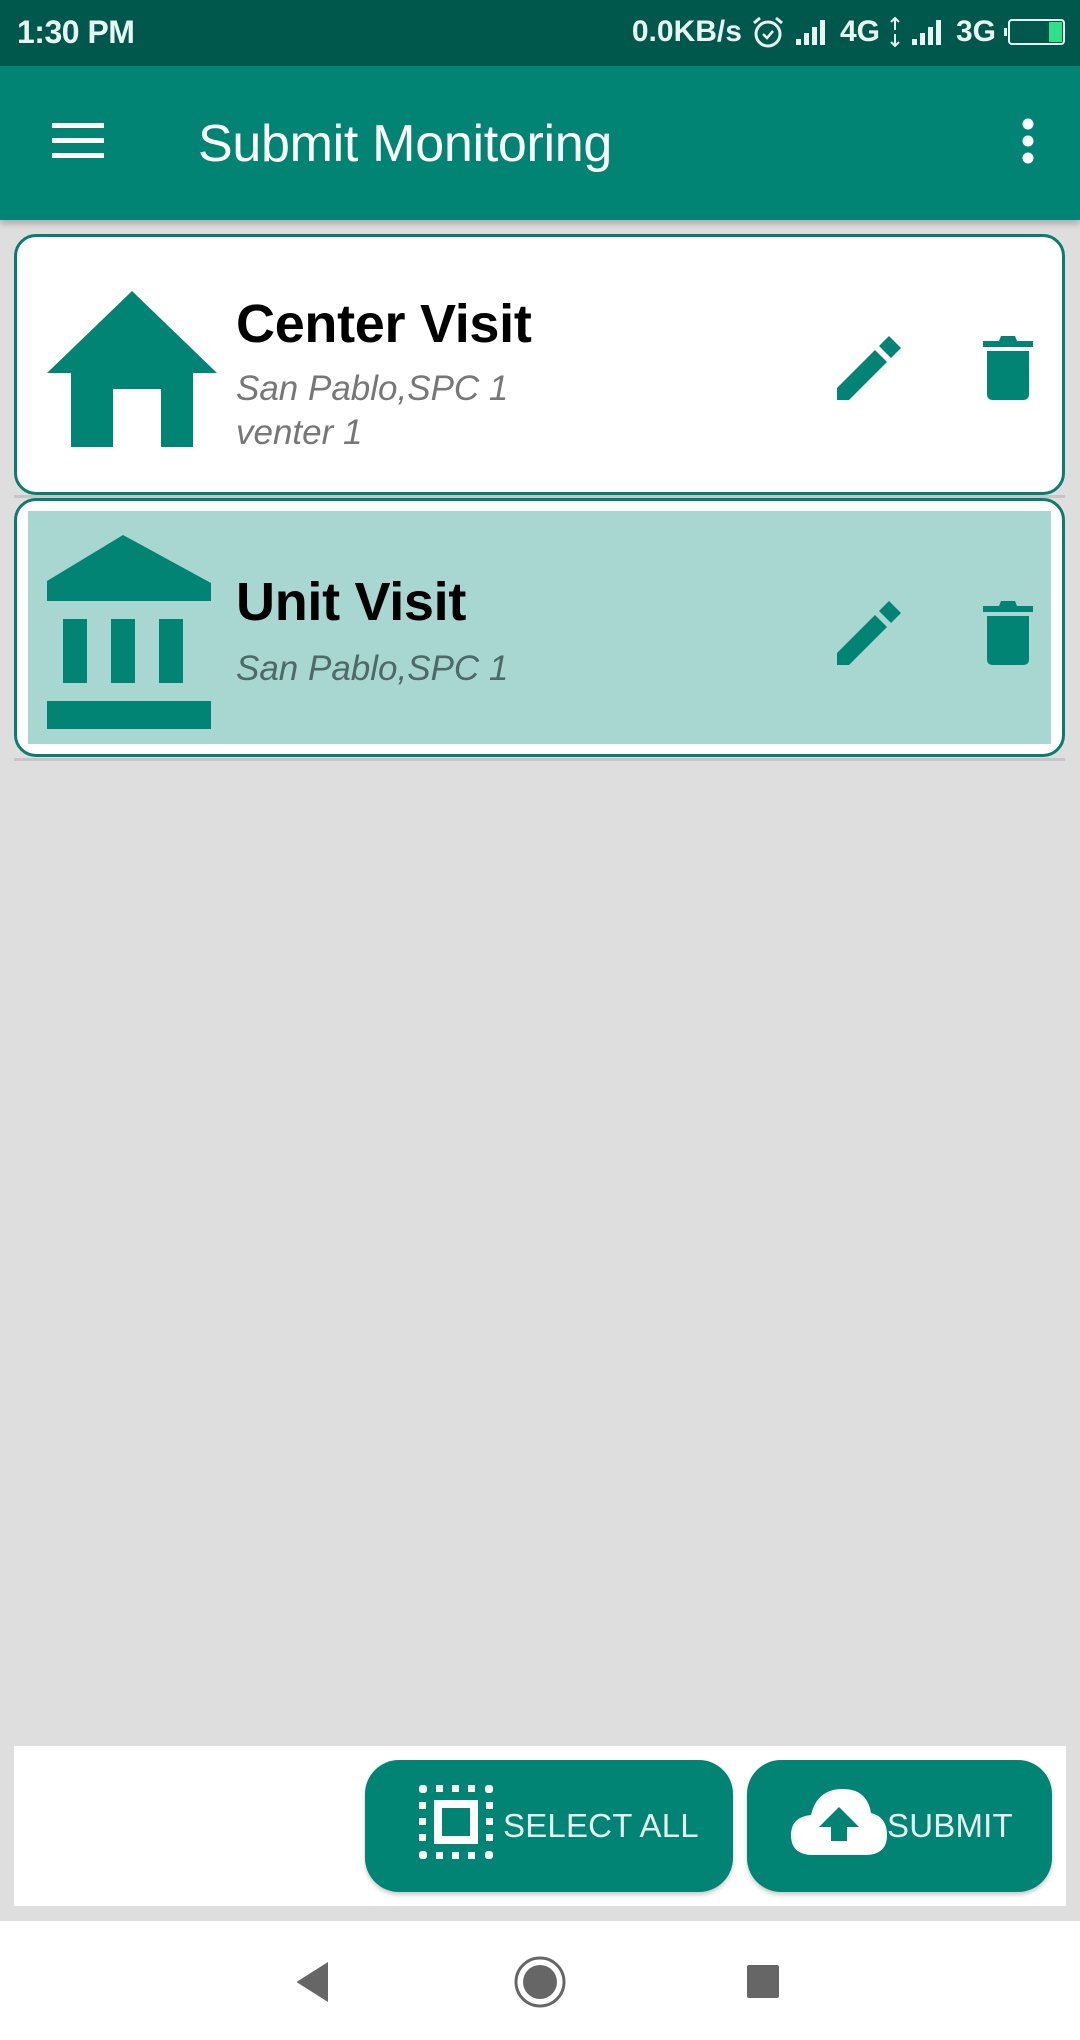  I want to click on back-button, so click(313, 1984).